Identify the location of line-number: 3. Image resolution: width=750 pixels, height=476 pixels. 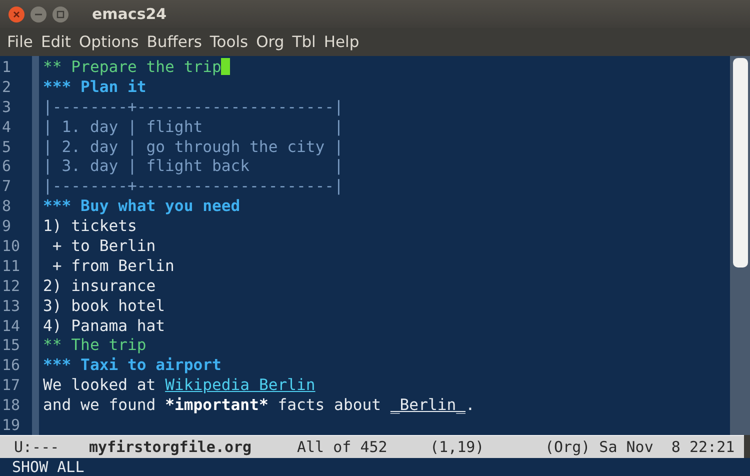
(6, 107).